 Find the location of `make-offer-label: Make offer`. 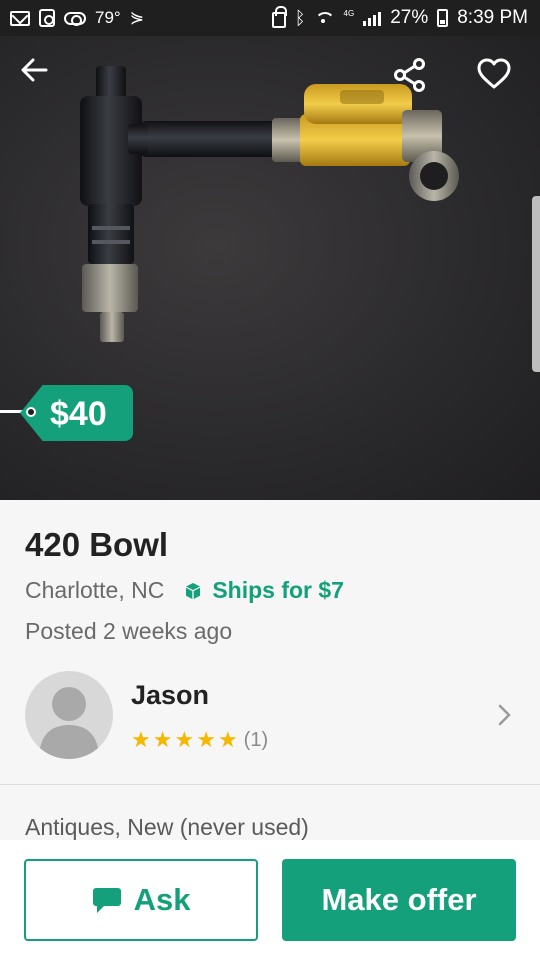

make-offer-label: Make offer is located at coordinates (399, 899).